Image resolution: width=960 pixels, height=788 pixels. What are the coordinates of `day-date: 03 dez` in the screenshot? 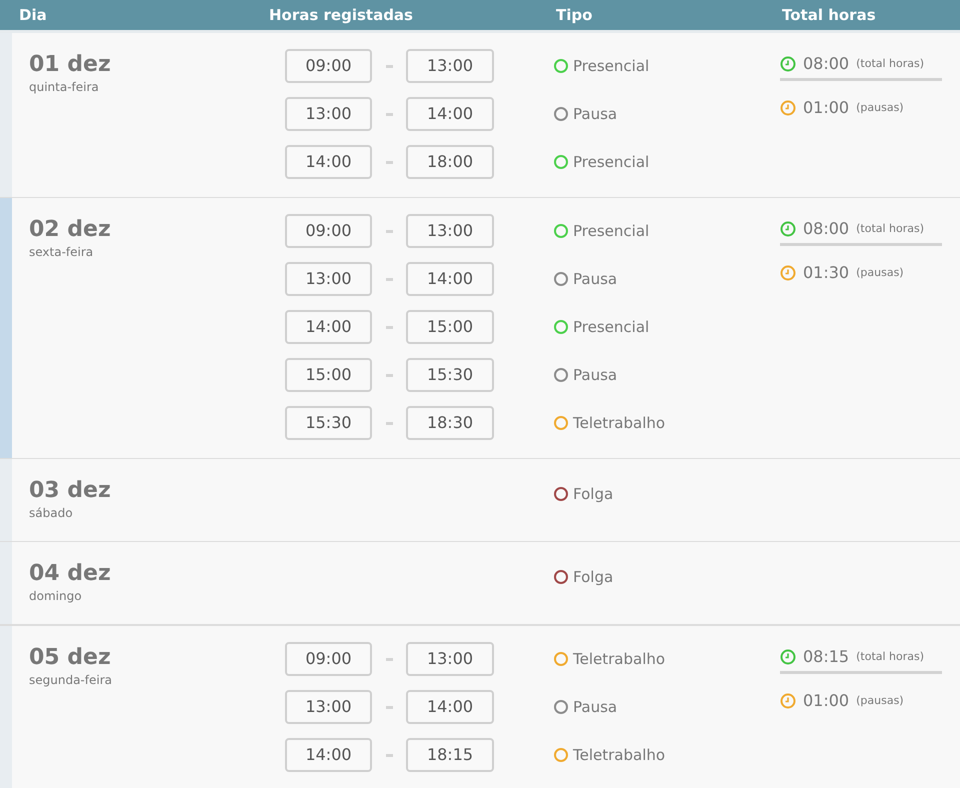 It's located at (70, 491).